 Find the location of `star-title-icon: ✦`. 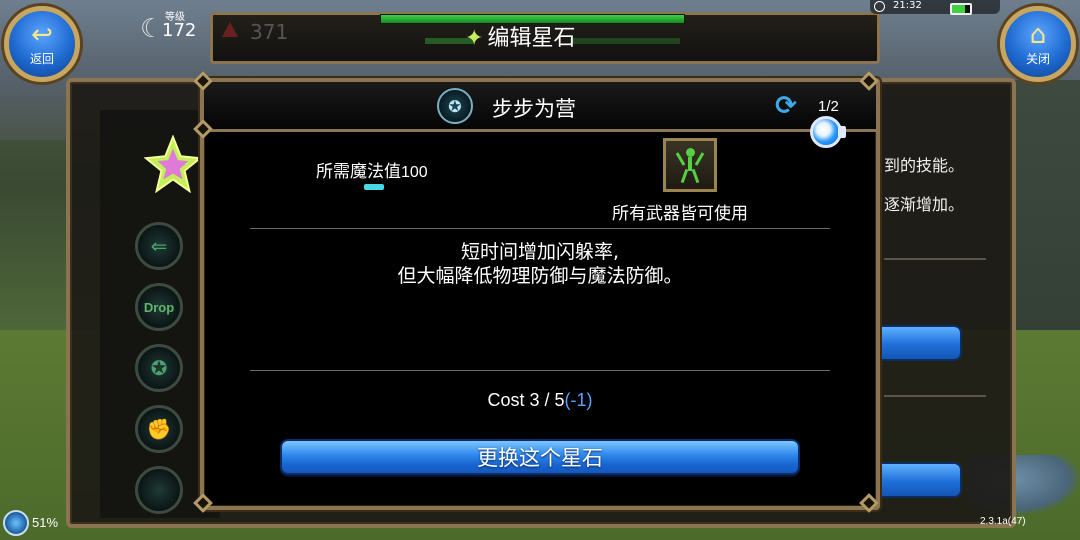

star-title-icon: ✦ is located at coordinates (474, 38).